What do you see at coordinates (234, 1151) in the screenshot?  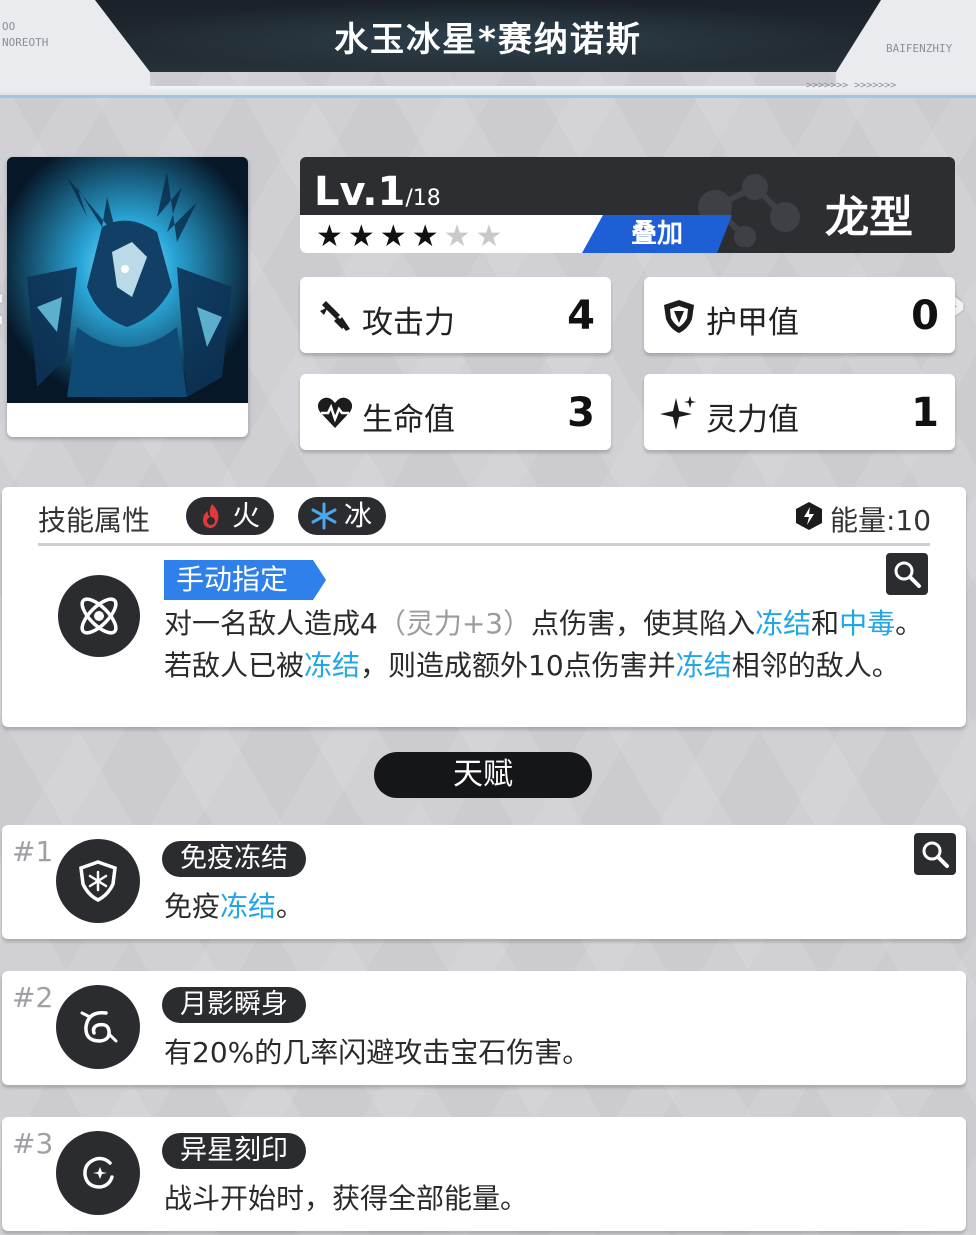 I see `talent-name: 异星刻印` at bounding box center [234, 1151].